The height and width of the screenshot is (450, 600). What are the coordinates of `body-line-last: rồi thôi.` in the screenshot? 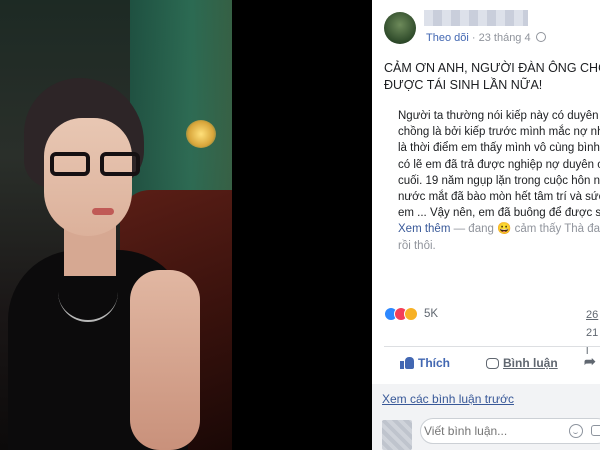 It's located at (417, 245).